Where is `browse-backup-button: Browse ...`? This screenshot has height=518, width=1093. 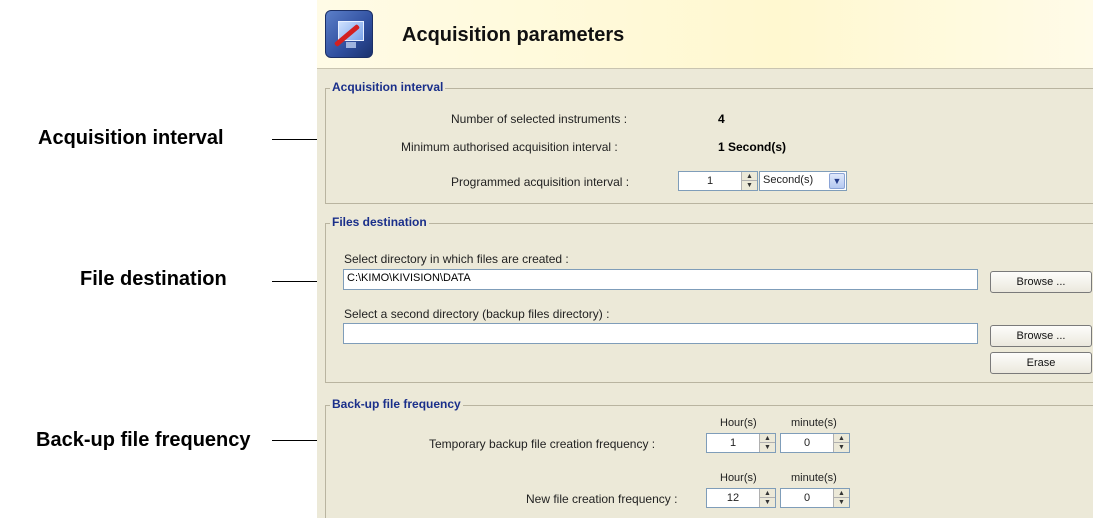 browse-backup-button: Browse ... is located at coordinates (1041, 336).